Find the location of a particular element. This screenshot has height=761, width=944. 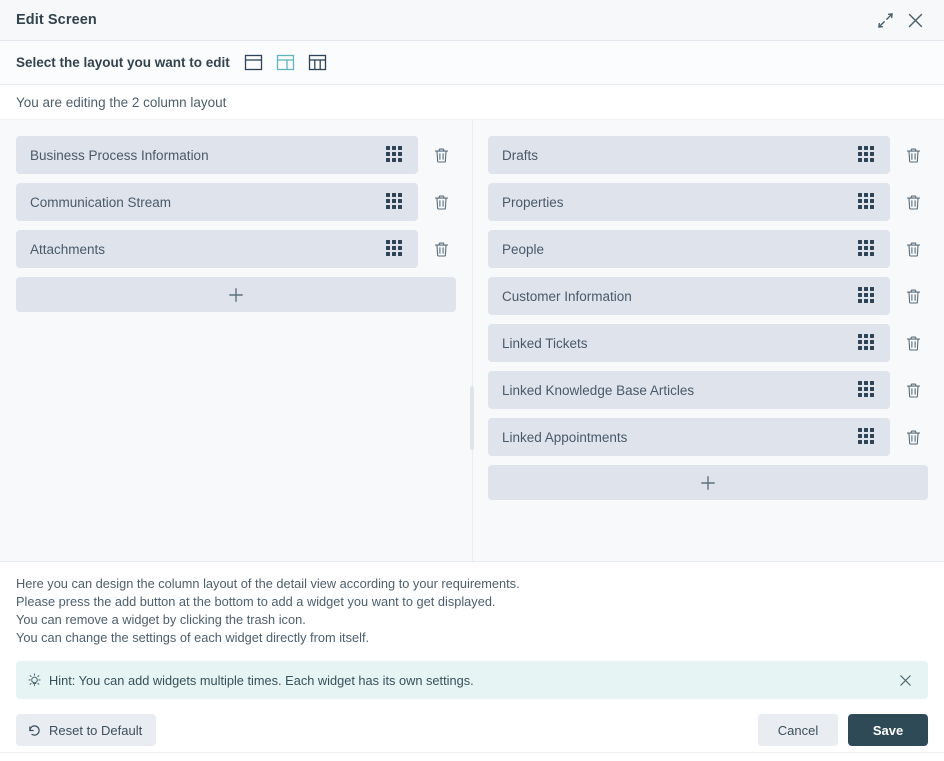

widget-label: Communication Stream is located at coordinates (101, 202).